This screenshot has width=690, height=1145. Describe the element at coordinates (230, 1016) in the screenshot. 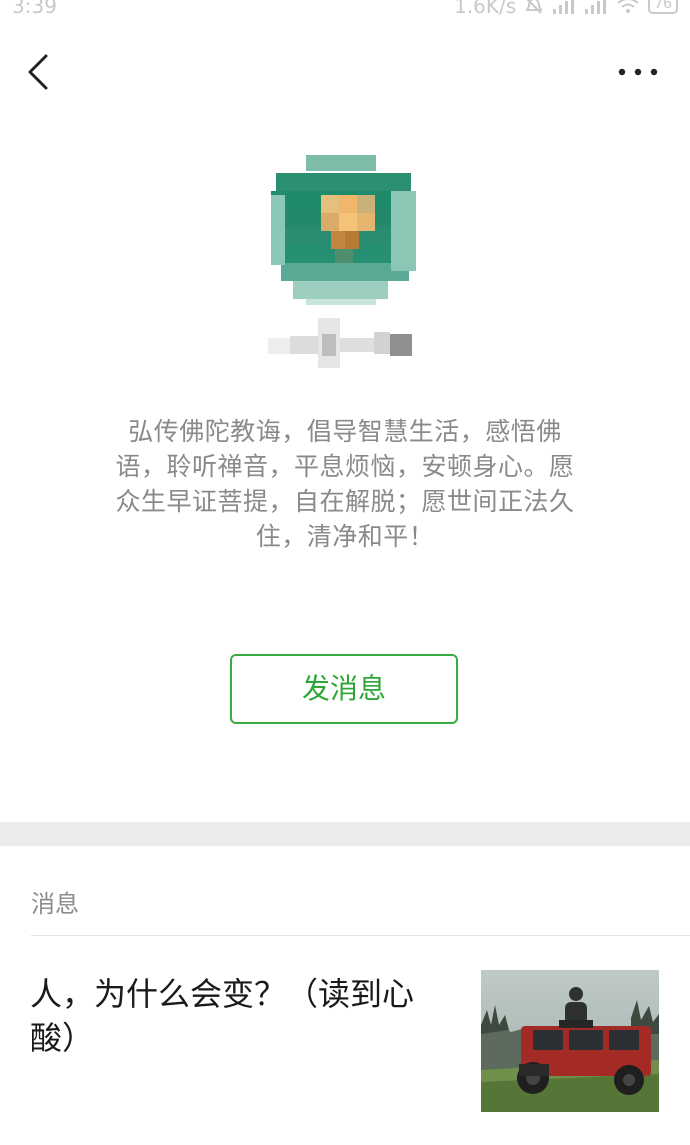

I see `article-title: 人，为什么会变？（读到心酸）` at that location.